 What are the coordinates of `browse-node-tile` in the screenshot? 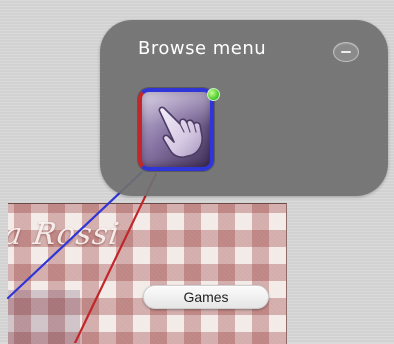 It's located at (176, 129).